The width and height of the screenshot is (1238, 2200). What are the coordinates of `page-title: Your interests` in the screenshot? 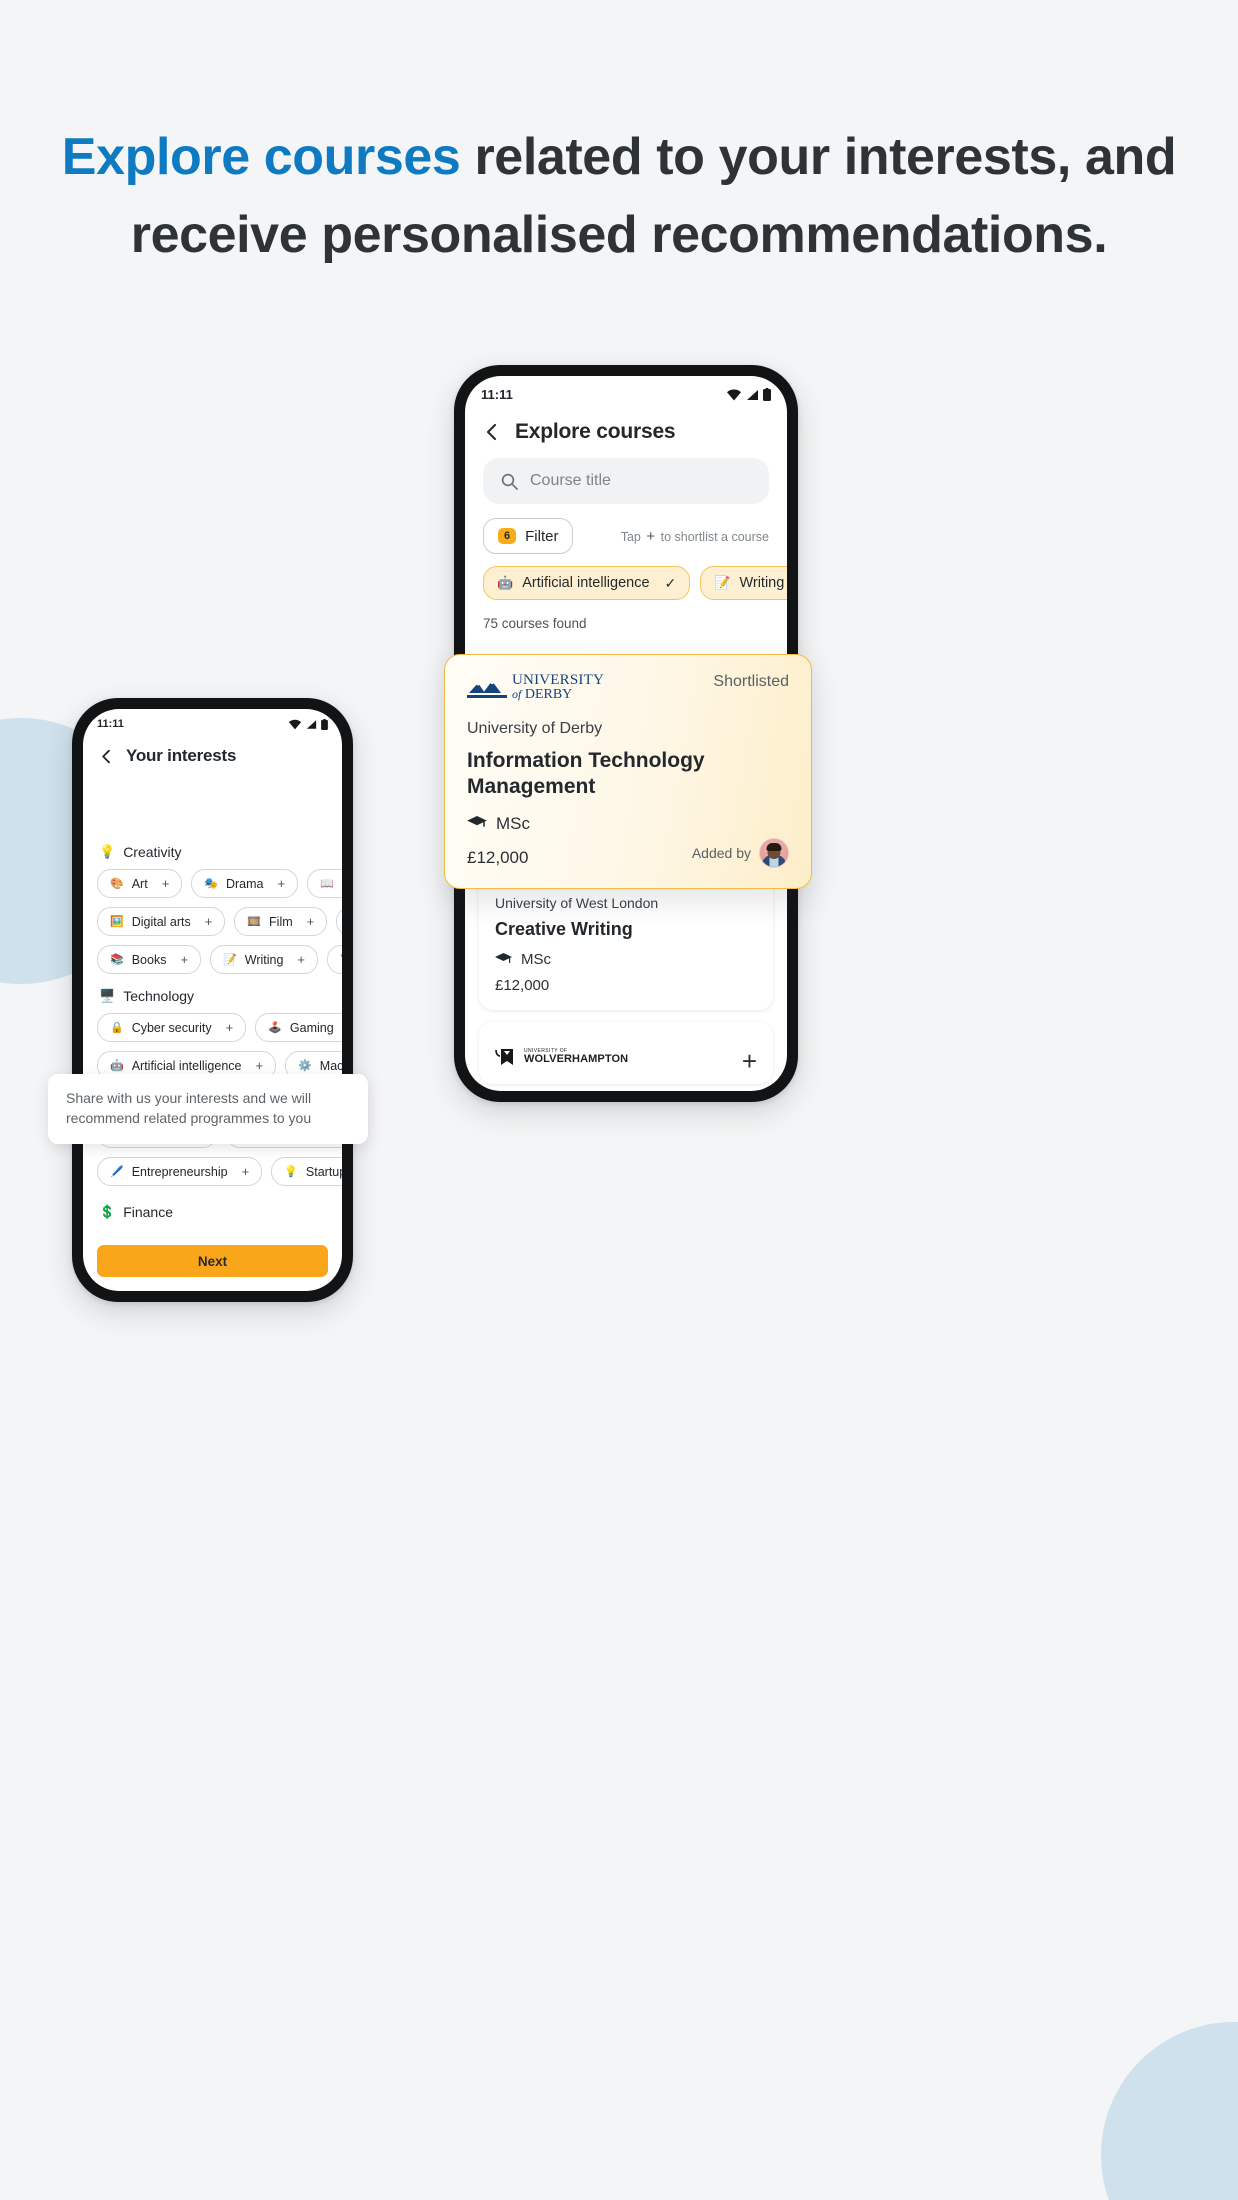 It's located at (181, 755).